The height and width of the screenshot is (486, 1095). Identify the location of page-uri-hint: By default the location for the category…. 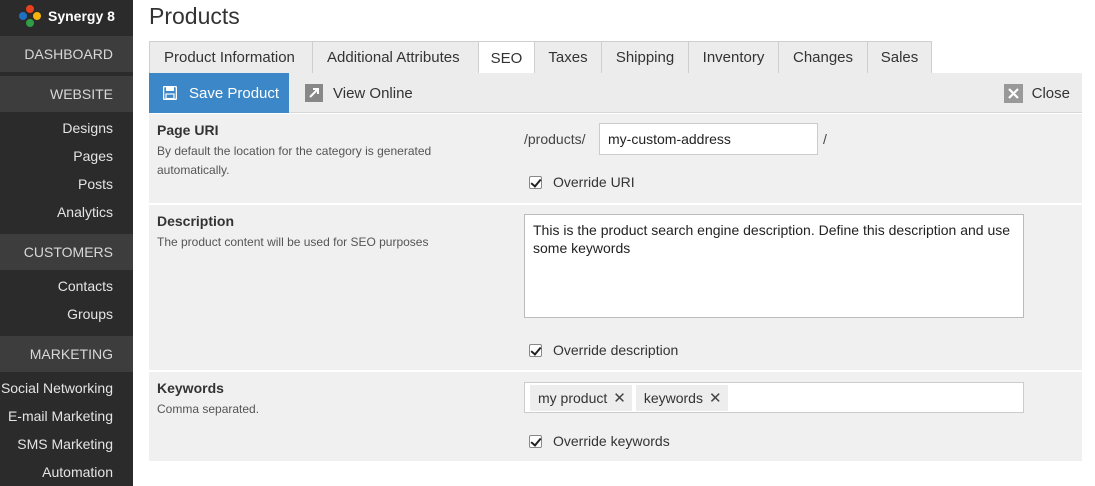
(294, 160).